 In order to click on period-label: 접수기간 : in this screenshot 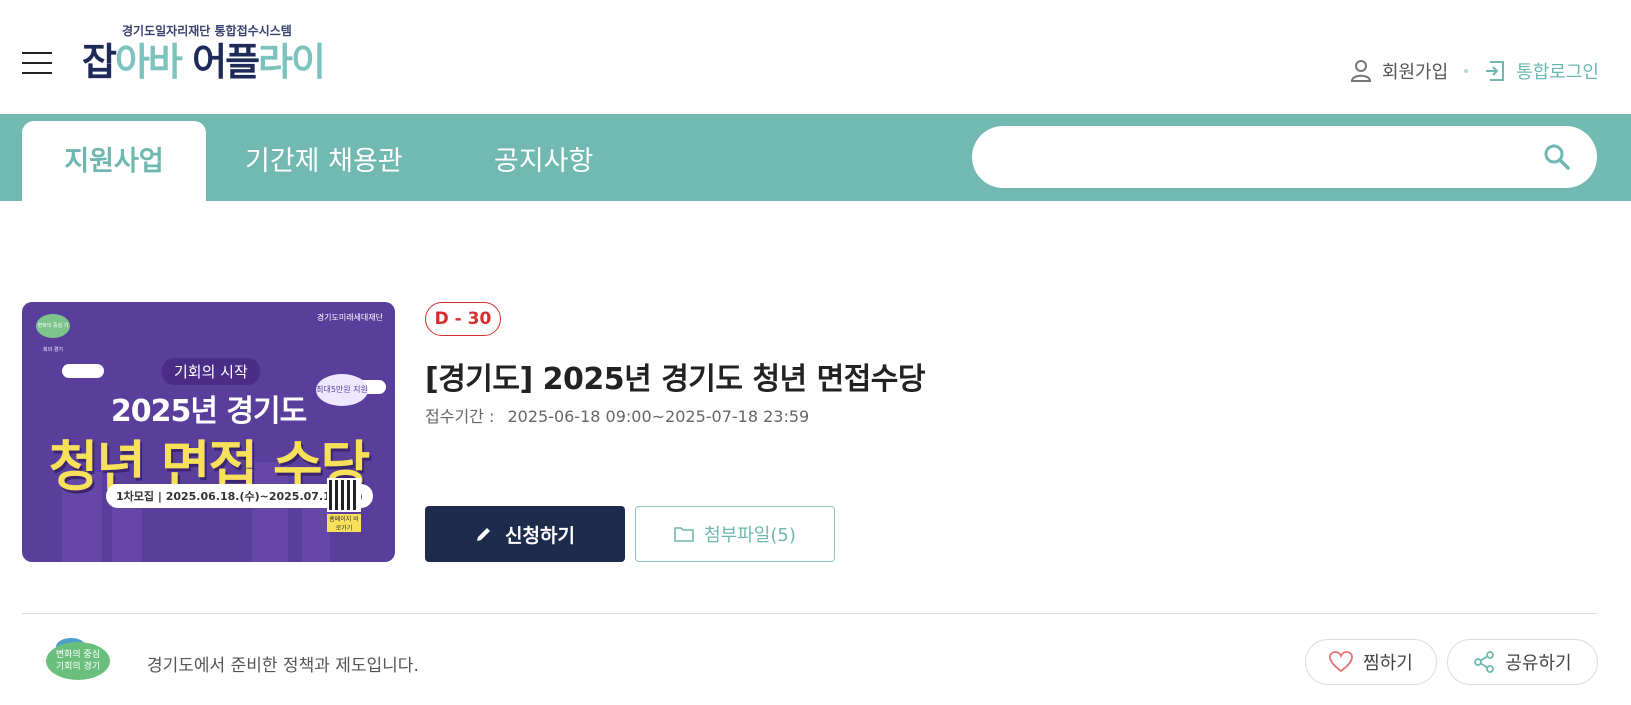, I will do `click(460, 416)`.